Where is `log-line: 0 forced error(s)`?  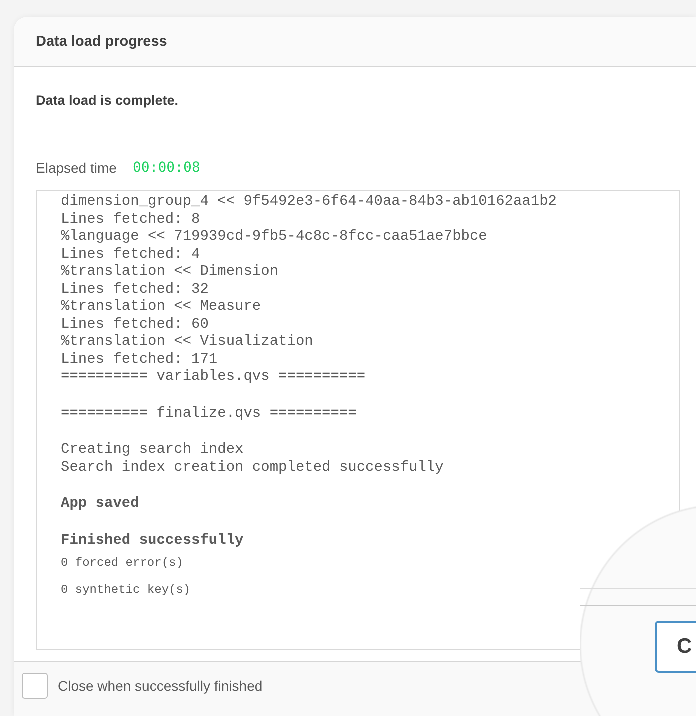 log-line: 0 forced error(s) is located at coordinates (122, 563).